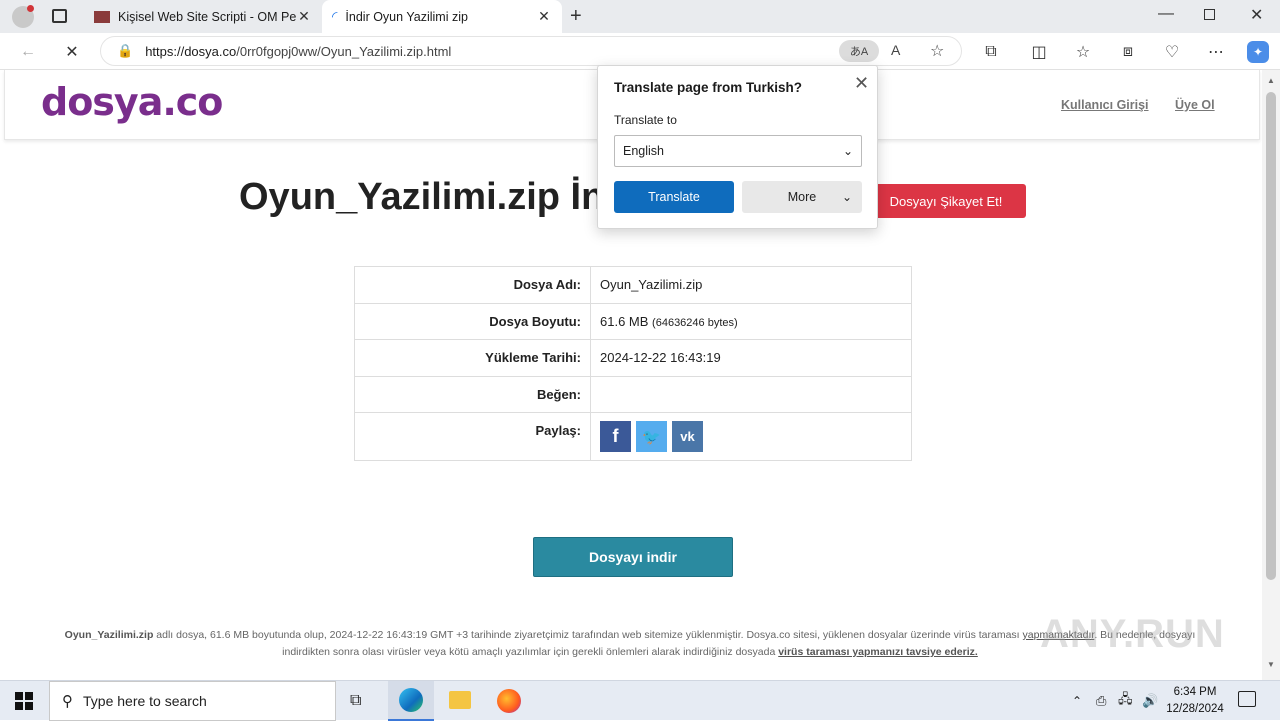  Describe the element at coordinates (1216, 52) in the screenshot. I see `more-menu-icon: ⋯` at that location.